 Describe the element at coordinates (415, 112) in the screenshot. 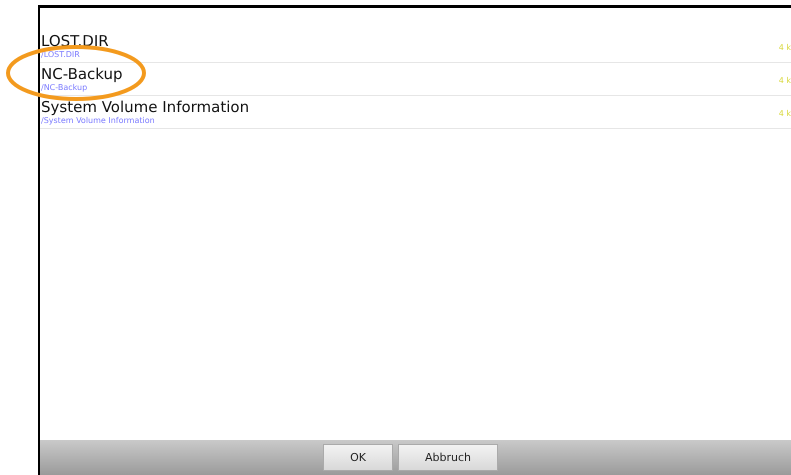

I see `folder-row: System Volume Information /System Volume Information 4 k` at that location.